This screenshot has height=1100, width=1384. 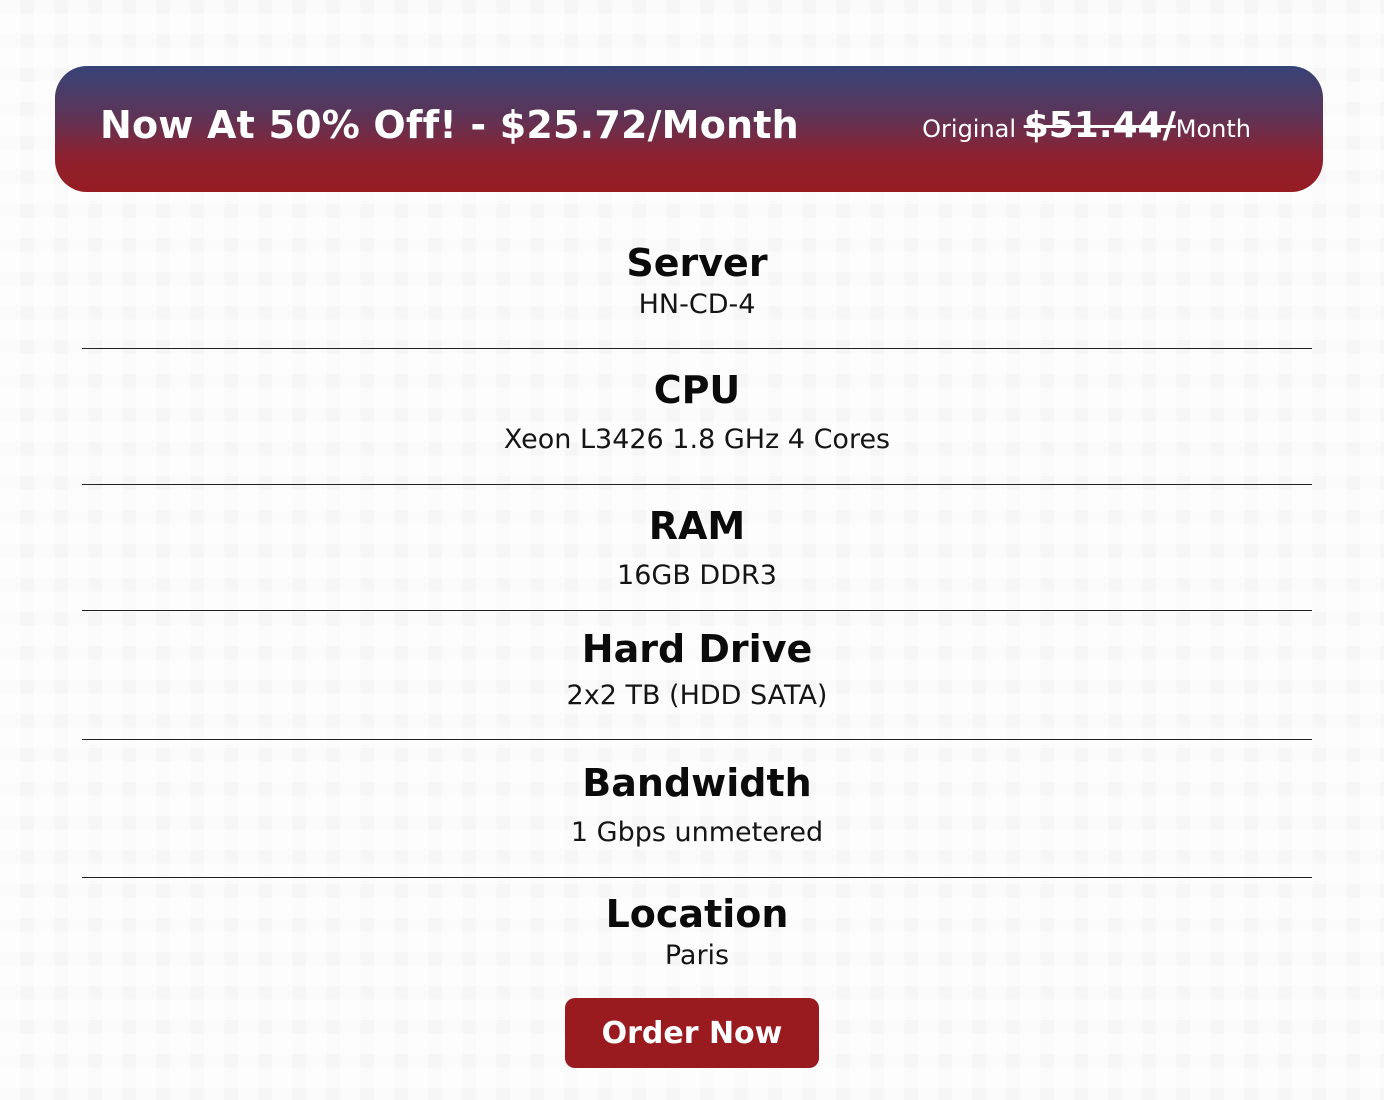 What do you see at coordinates (697, 263) in the screenshot?
I see `spec-label: Server` at bounding box center [697, 263].